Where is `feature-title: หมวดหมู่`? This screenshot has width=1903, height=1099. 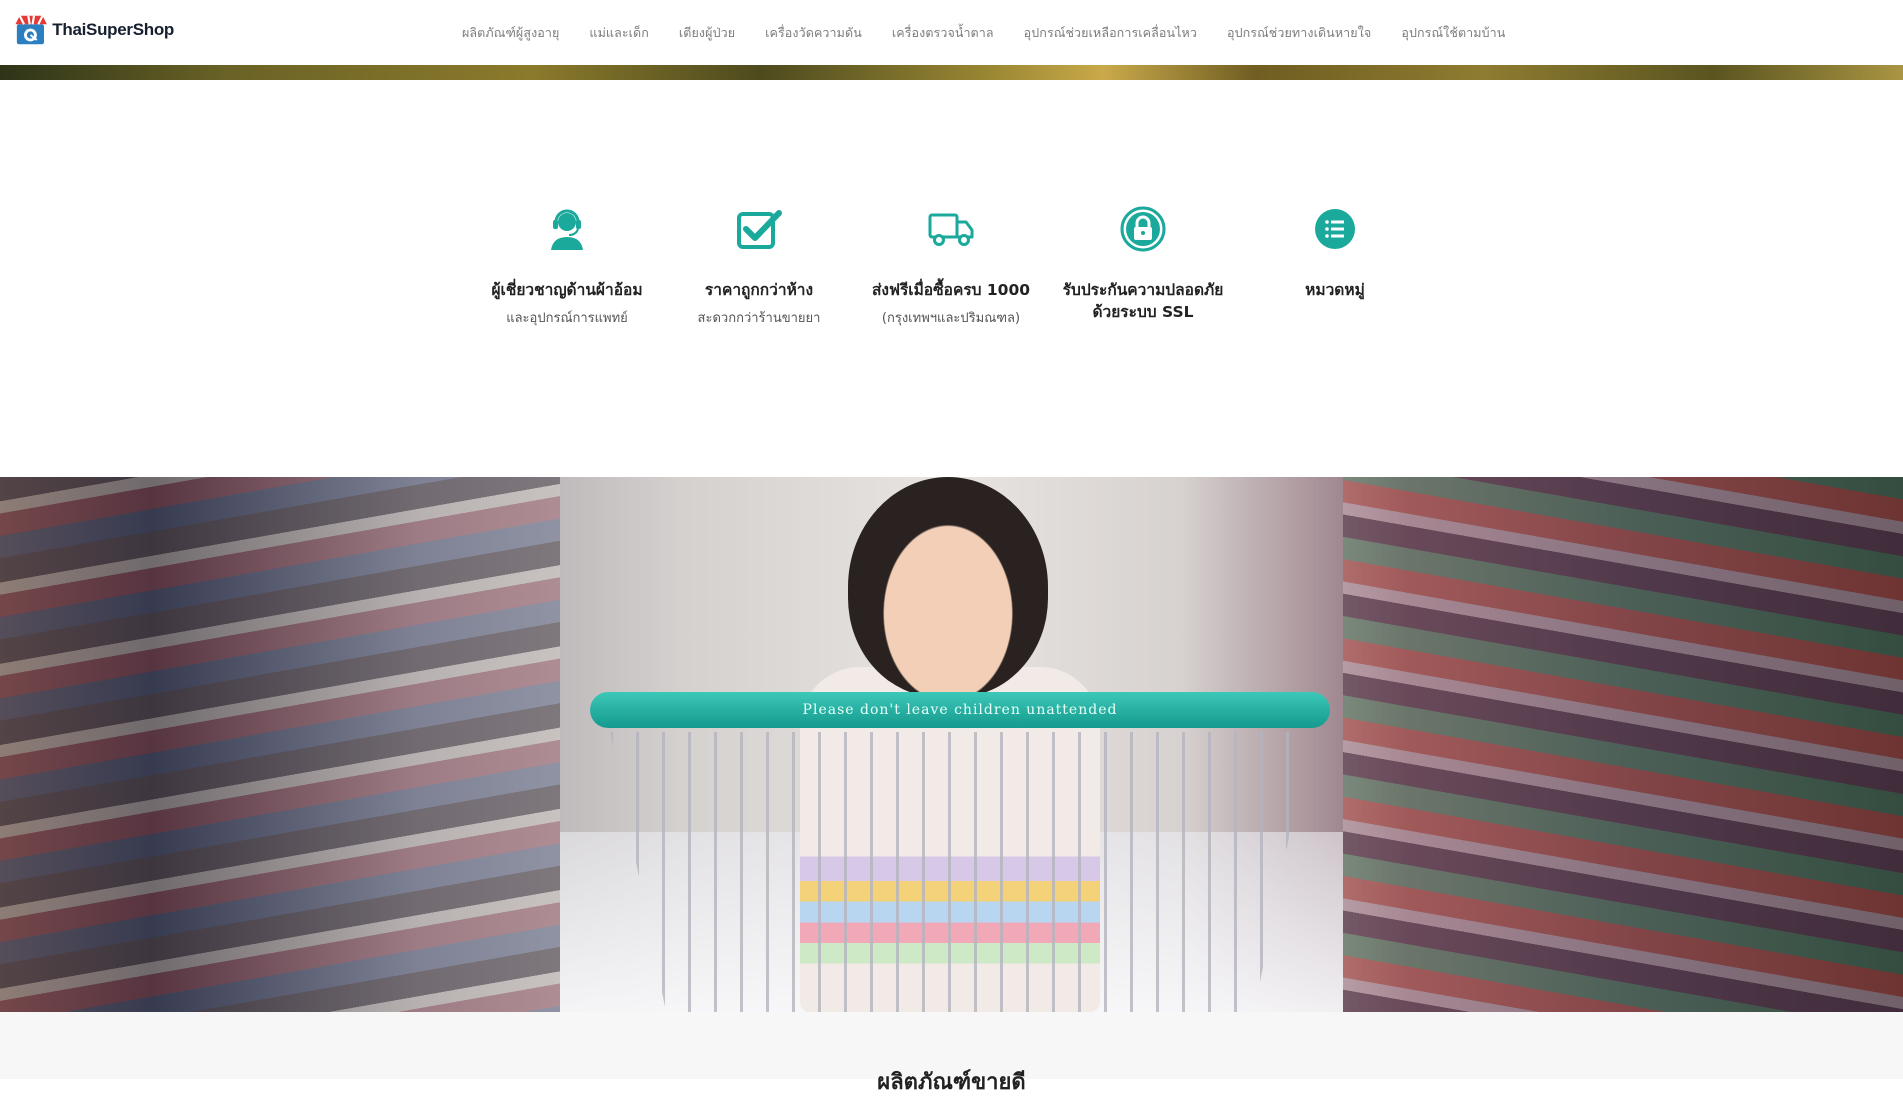 feature-title: หมวดหมู่ is located at coordinates (1335, 290).